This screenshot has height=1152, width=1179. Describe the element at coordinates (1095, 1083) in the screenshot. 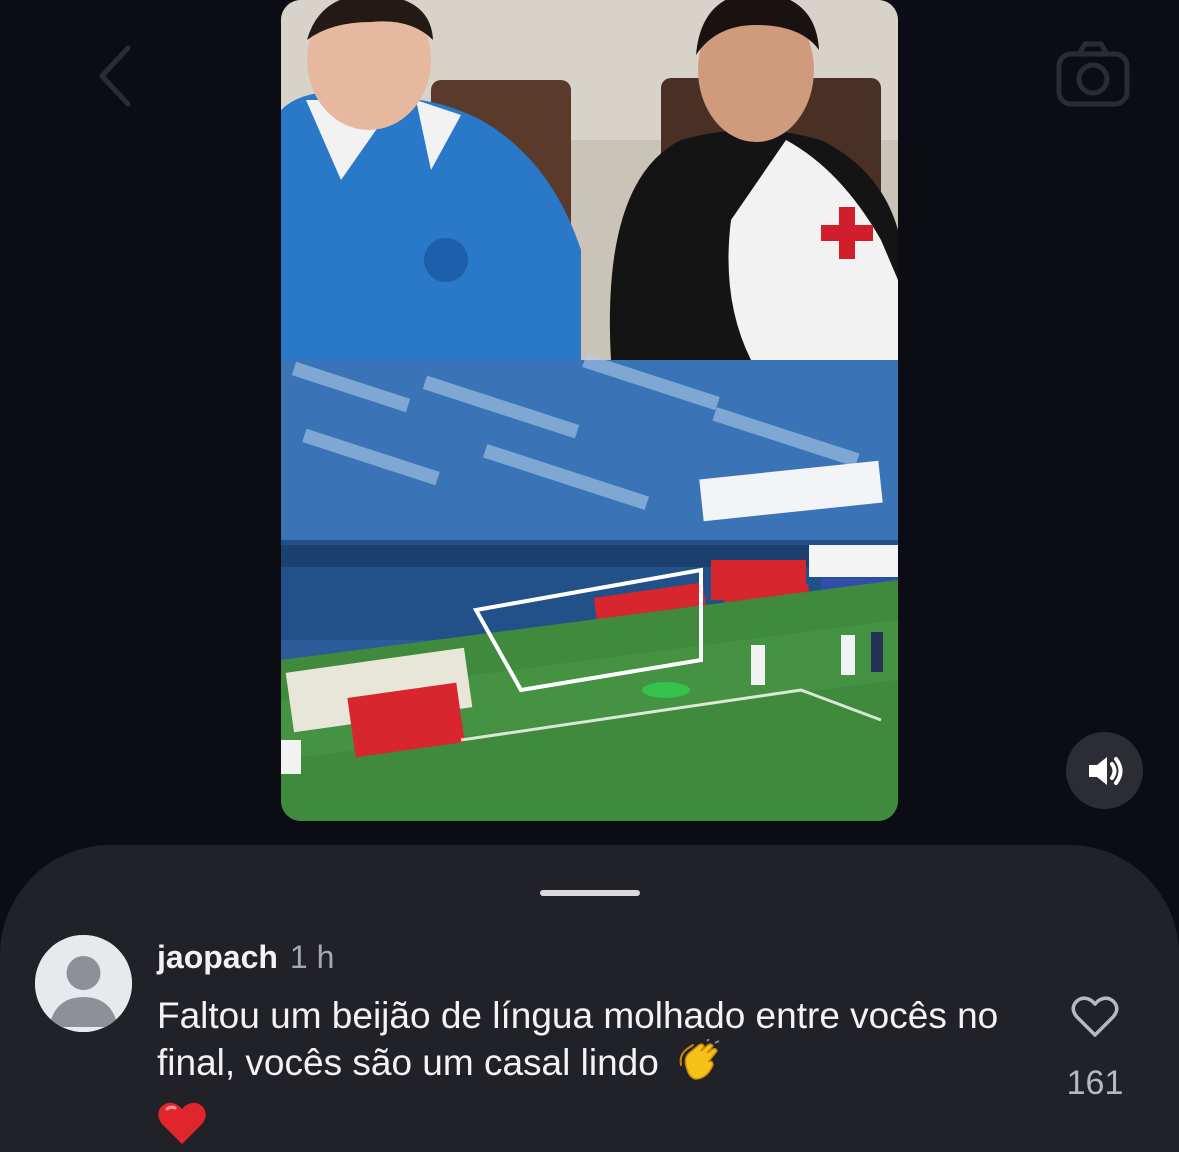

I see `like-count: 161` at that location.